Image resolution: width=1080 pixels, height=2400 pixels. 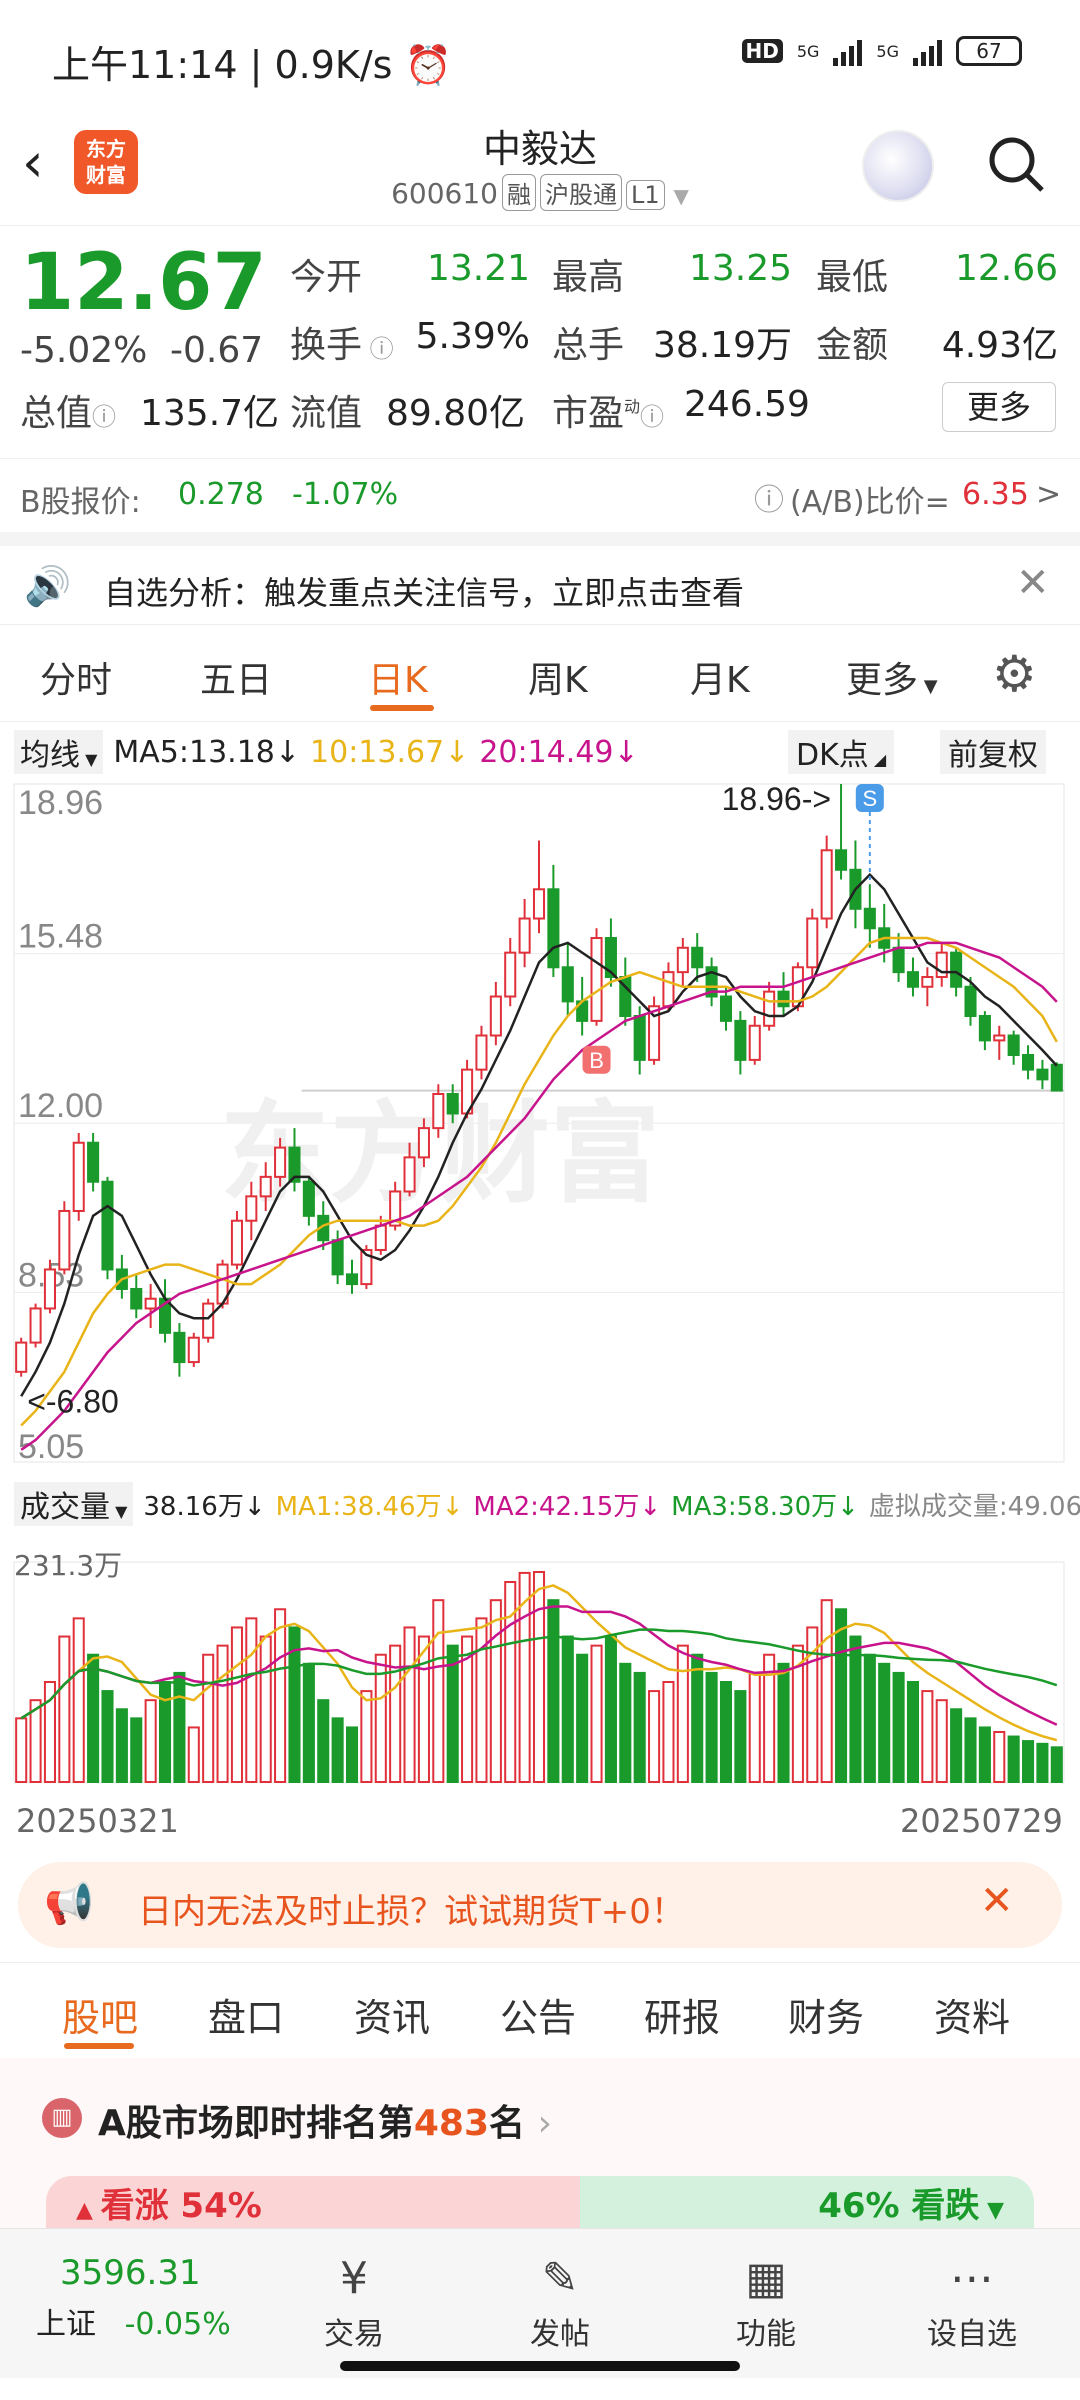 I want to click on adjust-button: 前复权, so click(x=993, y=752).